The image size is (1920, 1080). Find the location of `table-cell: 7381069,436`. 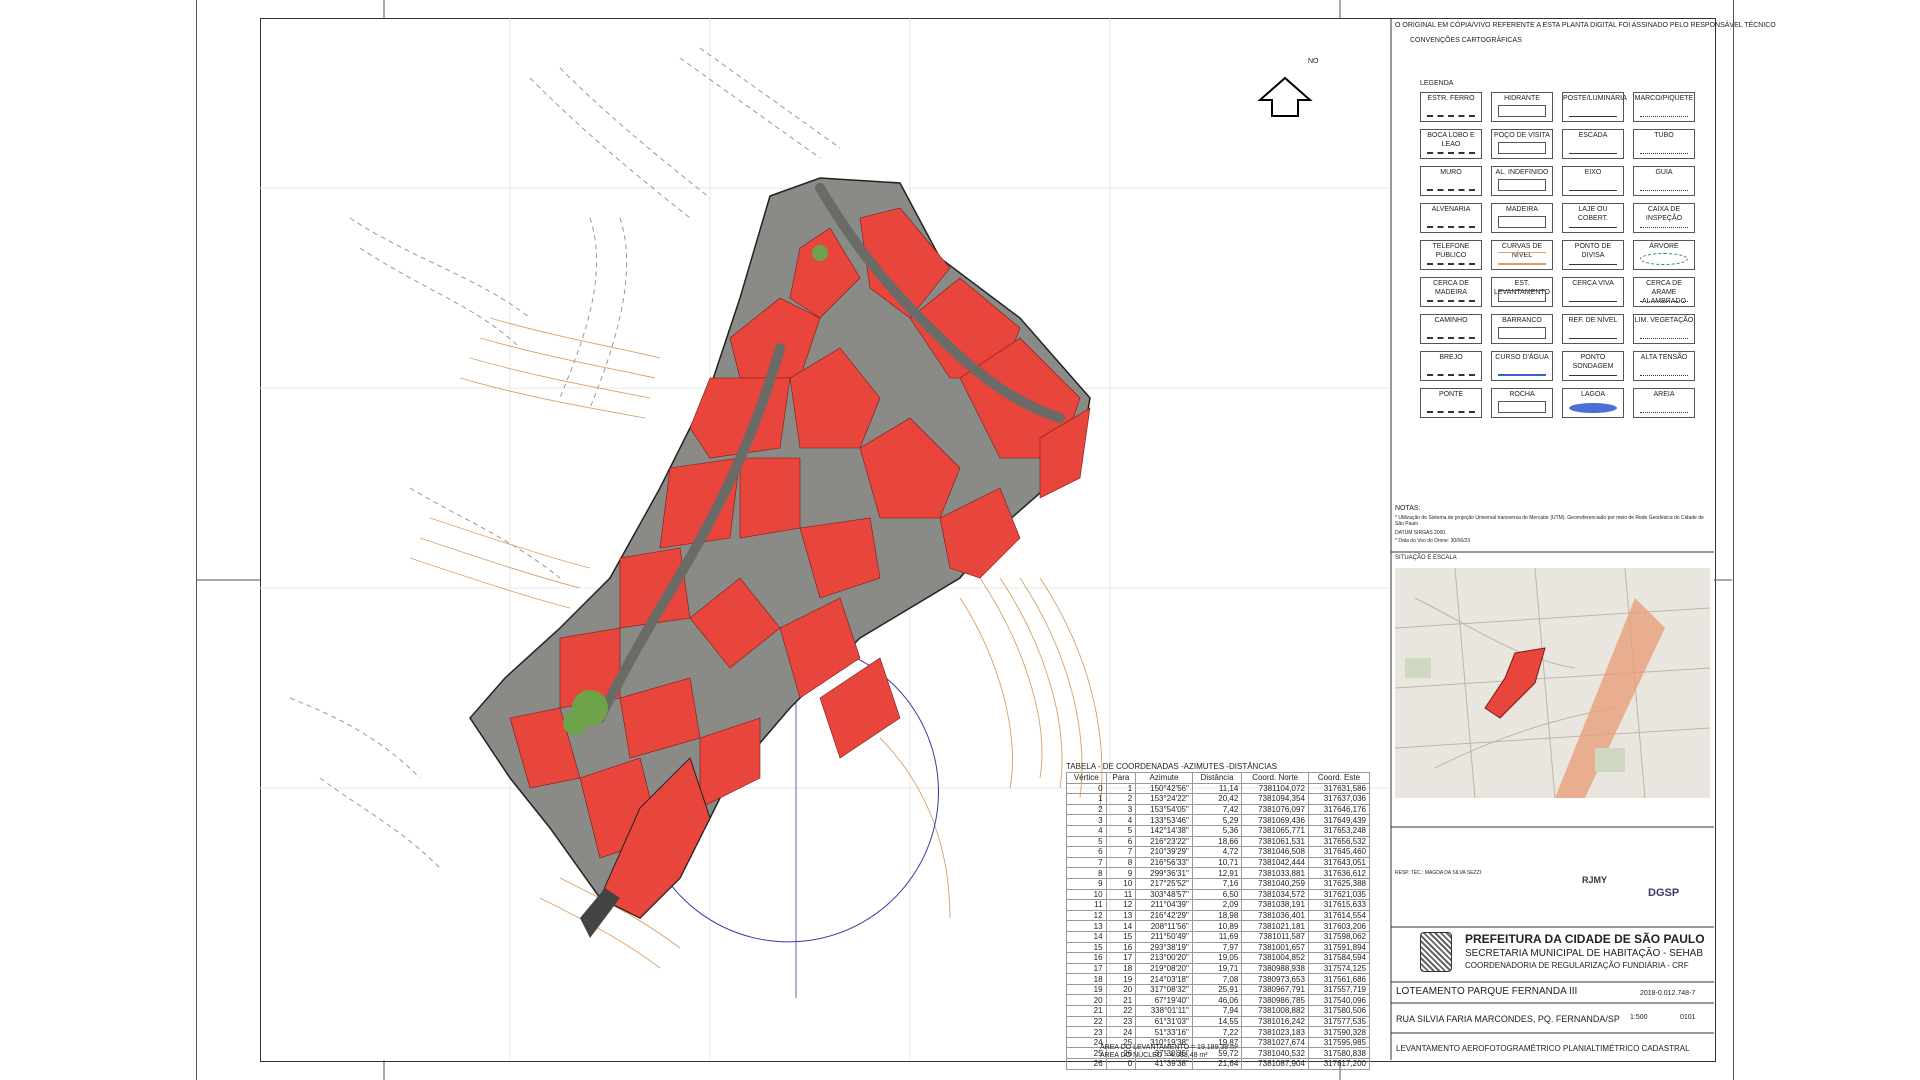

table-cell: 7381069,436 is located at coordinates (1275, 820).